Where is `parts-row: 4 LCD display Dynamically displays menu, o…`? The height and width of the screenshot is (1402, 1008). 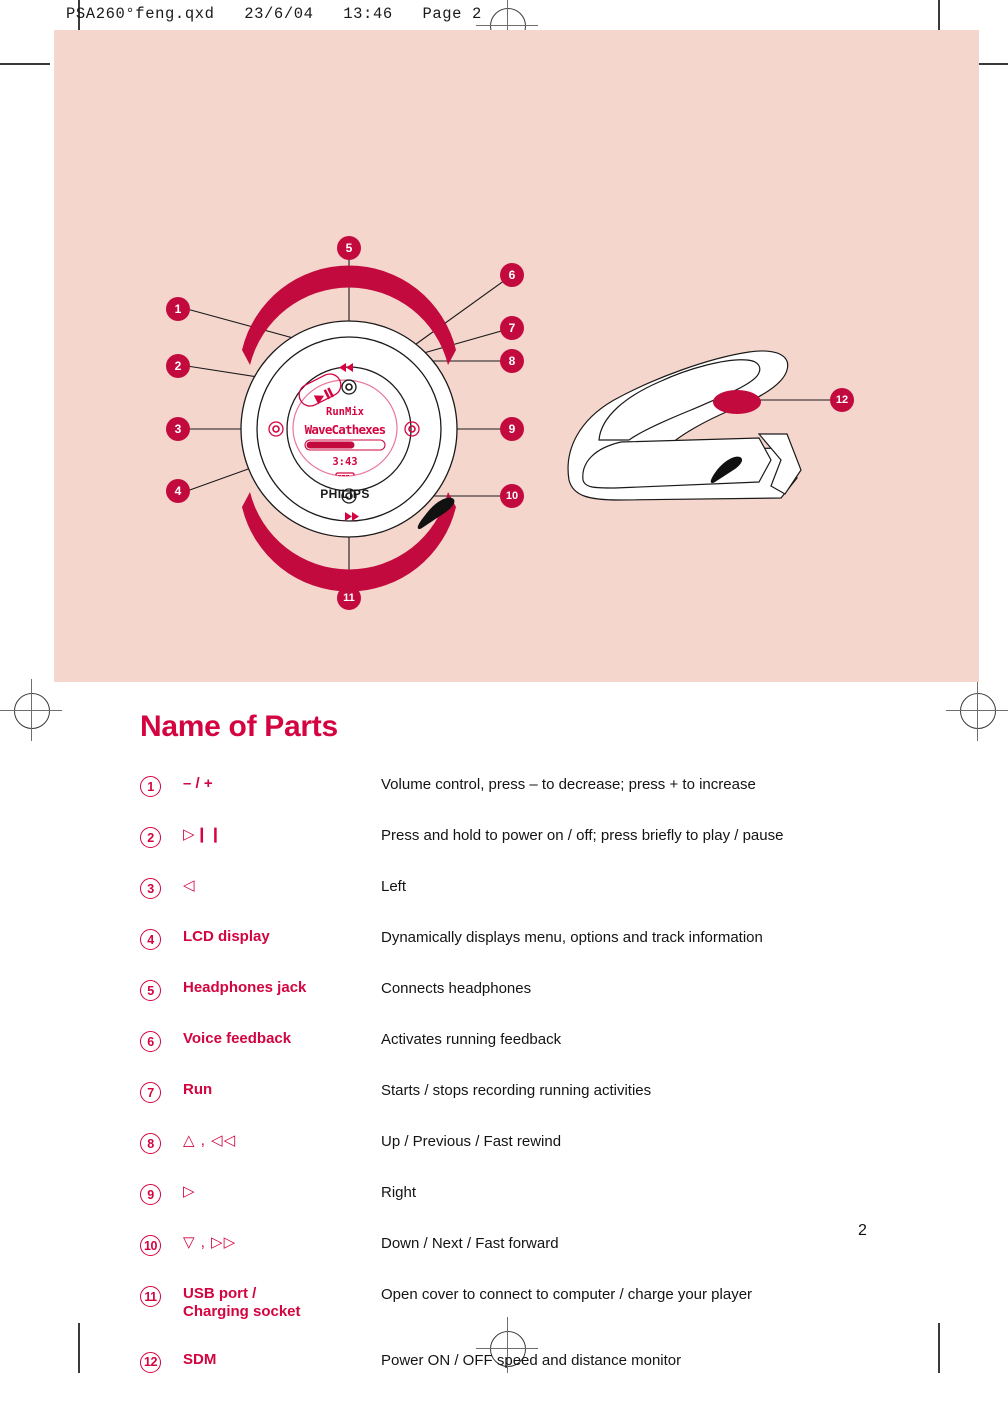
parts-row: 4 LCD display Dynamically displays menu, o… is located at coordinates (510, 953).